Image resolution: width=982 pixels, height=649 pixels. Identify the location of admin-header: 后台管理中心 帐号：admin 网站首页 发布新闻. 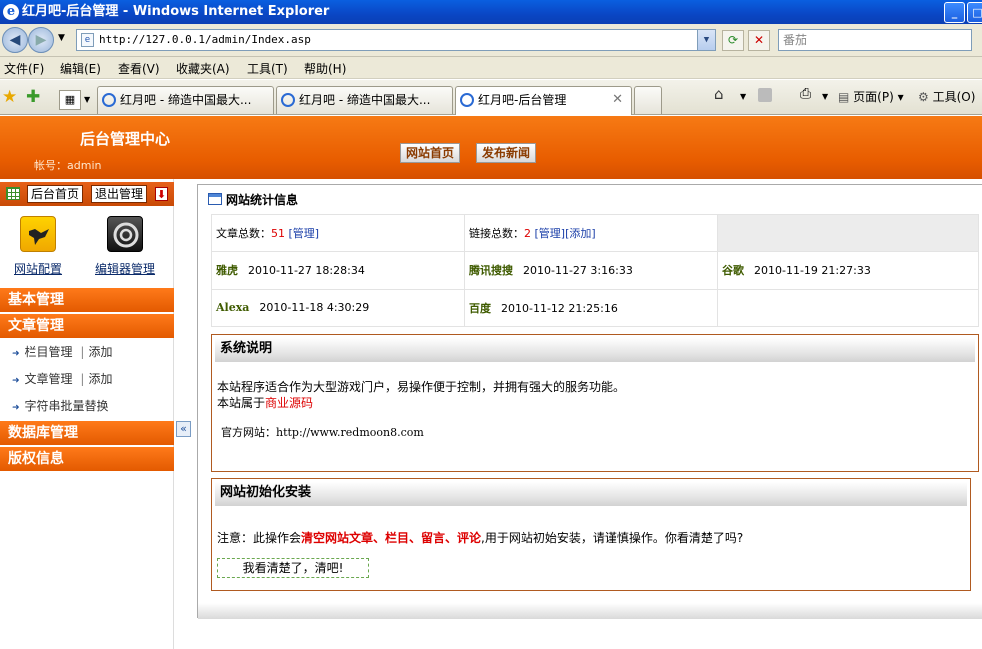
(491, 147).